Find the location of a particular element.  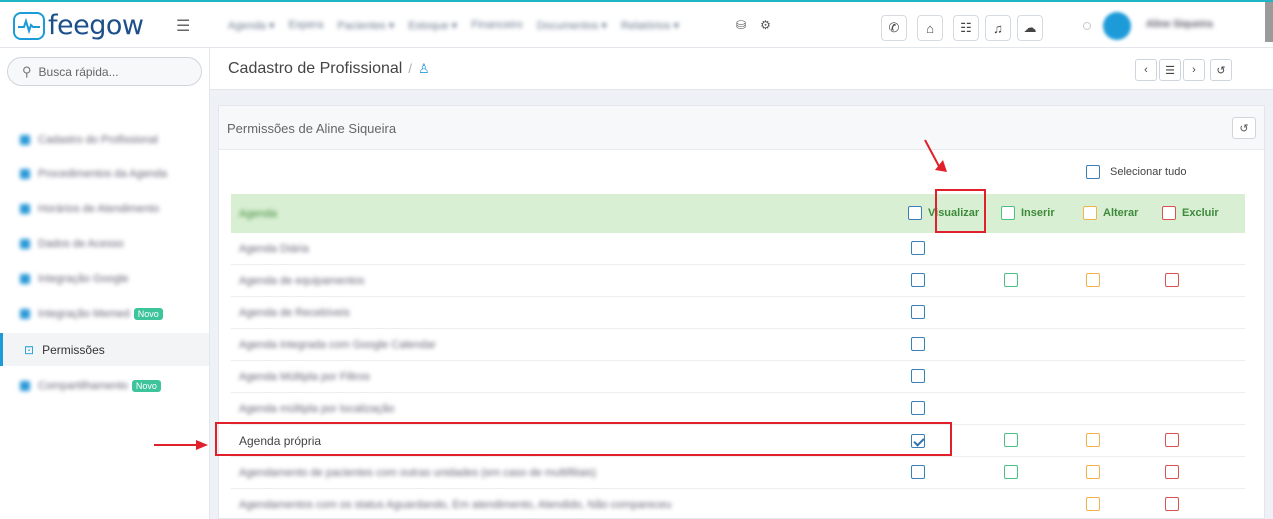

nav-item: Espera is located at coordinates (306, 25).